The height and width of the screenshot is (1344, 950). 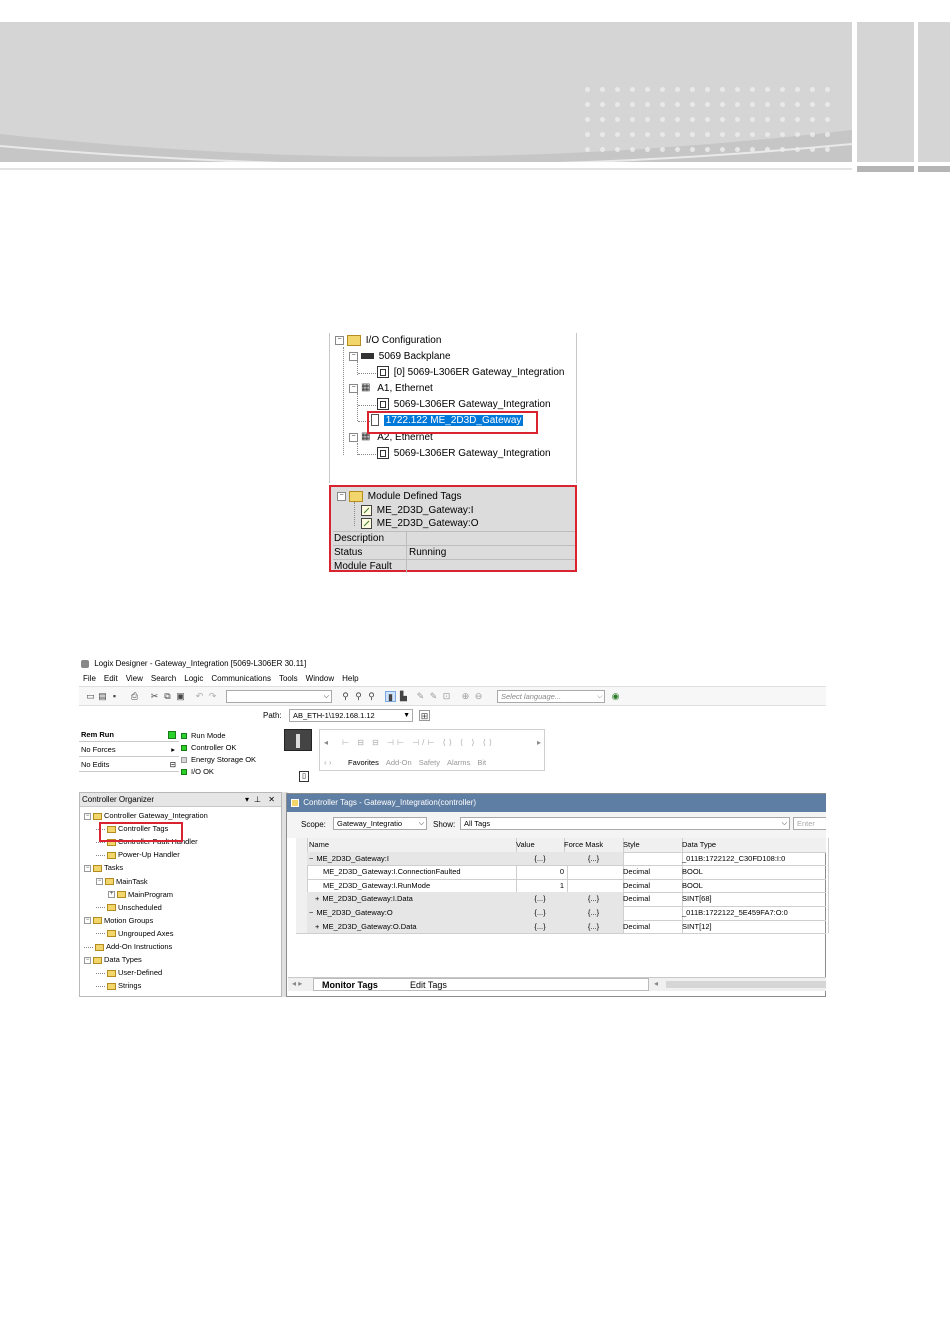 What do you see at coordinates (746, 984) in the screenshot?
I see `horizontal-scrollbar` at bounding box center [746, 984].